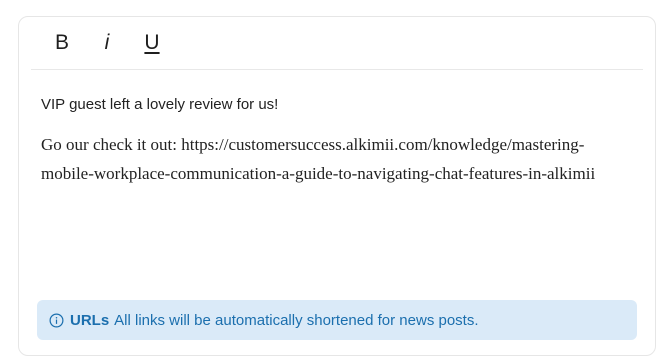 The image size is (670, 364). Describe the element at coordinates (62, 43) in the screenshot. I see `bold-button: B` at that location.